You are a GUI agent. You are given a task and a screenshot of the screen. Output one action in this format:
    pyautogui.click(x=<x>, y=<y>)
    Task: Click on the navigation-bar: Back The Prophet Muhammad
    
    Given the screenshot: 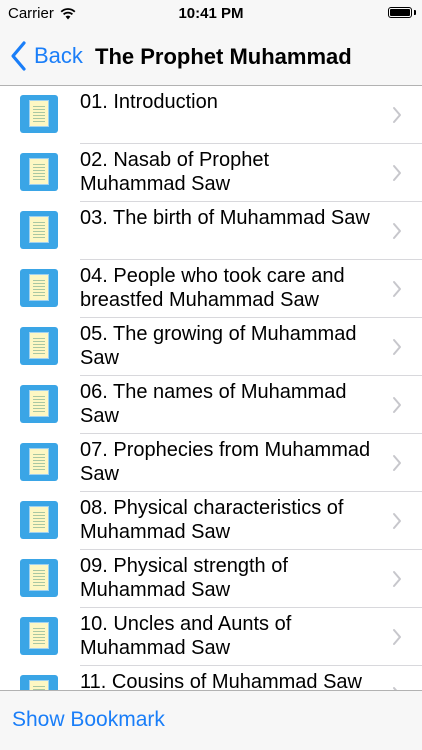 What is the action you would take?
    pyautogui.click(x=211, y=57)
    